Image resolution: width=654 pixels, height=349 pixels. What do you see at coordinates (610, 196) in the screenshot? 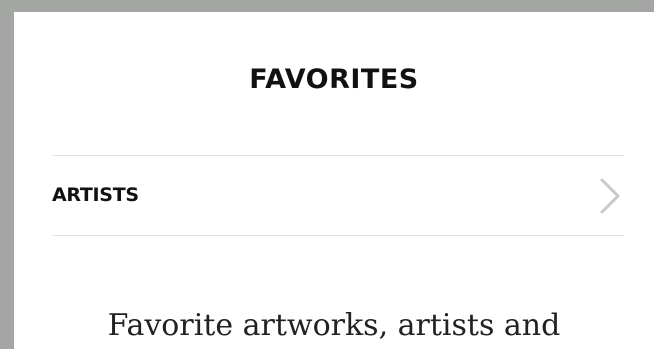
I see `chevron-right-icon` at bounding box center [610, 196].